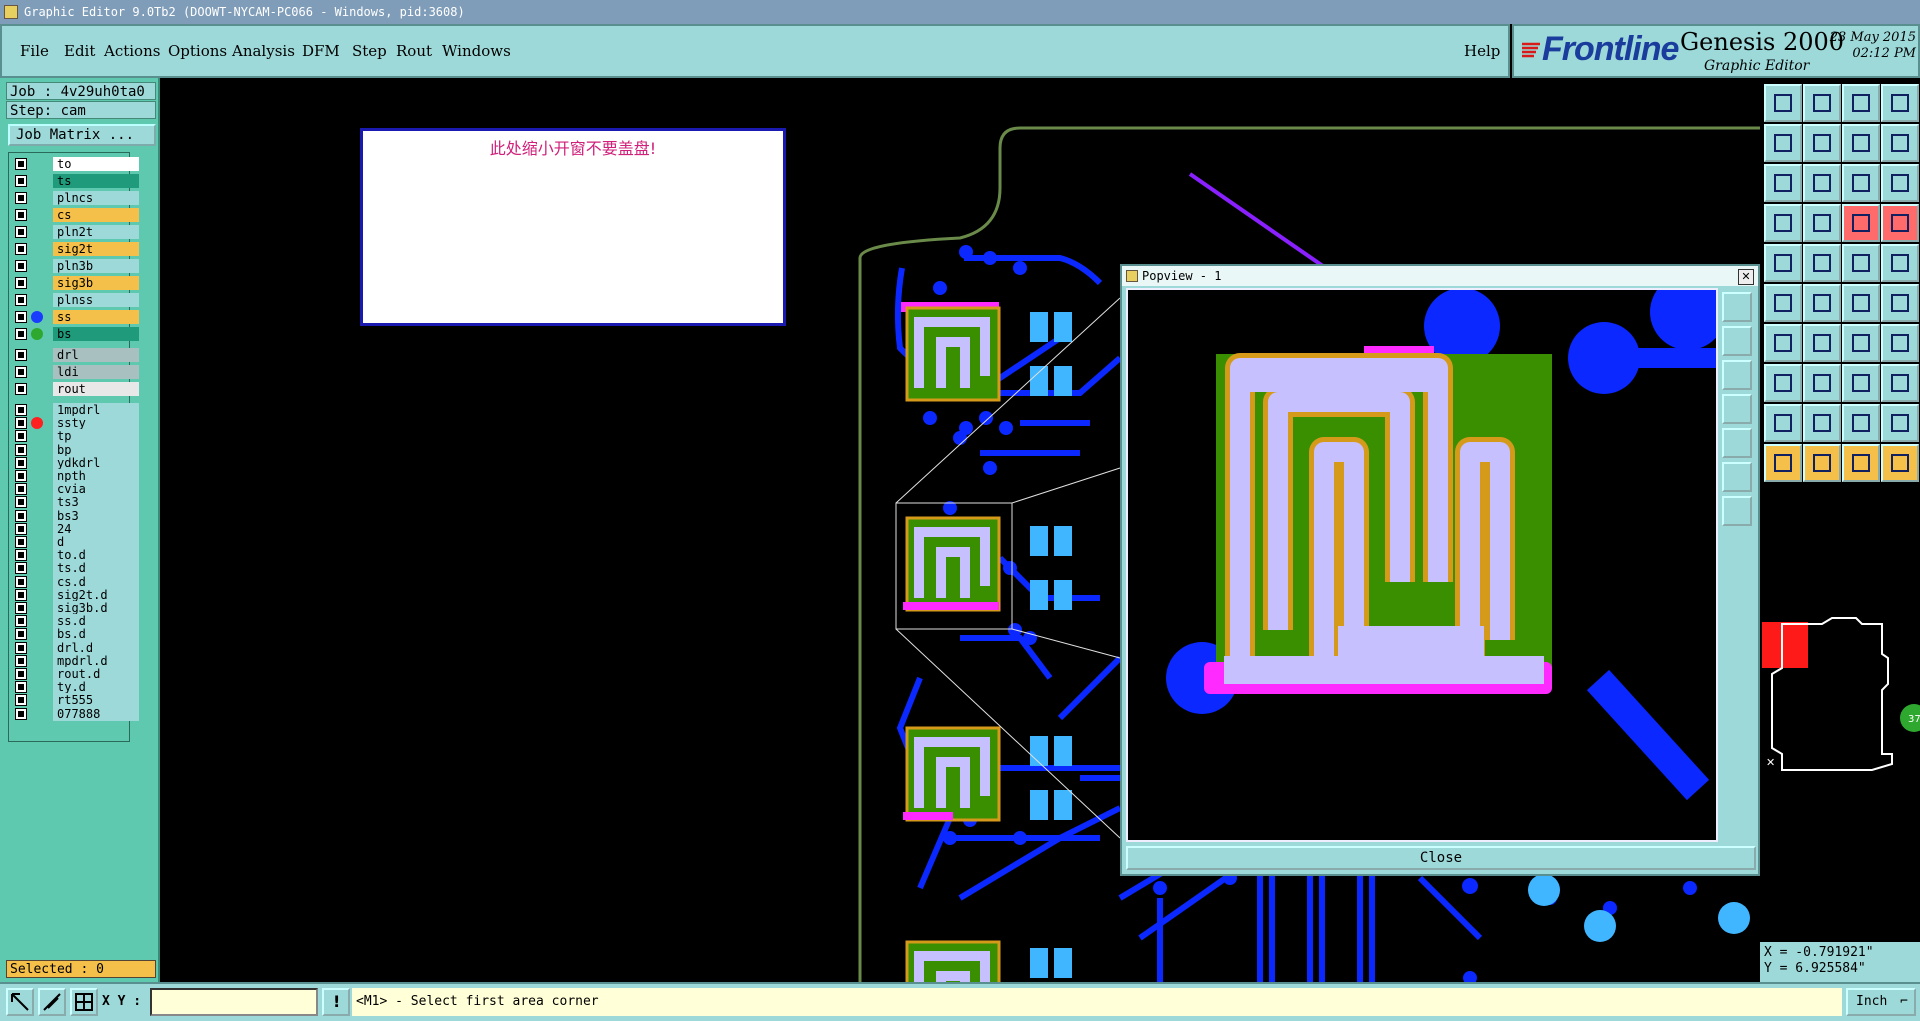  What do you see at coordinates (96, 300) in the screenshot?
I see `layer-name: plnss` at bounding box center [96, 300].